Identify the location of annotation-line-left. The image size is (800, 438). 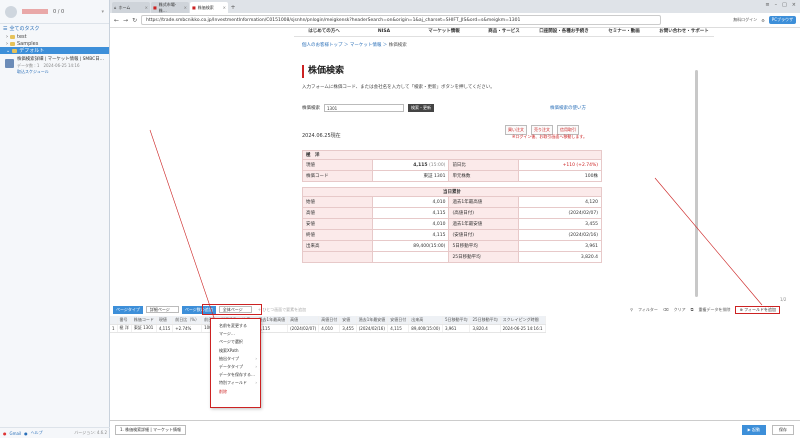
(182, 224).